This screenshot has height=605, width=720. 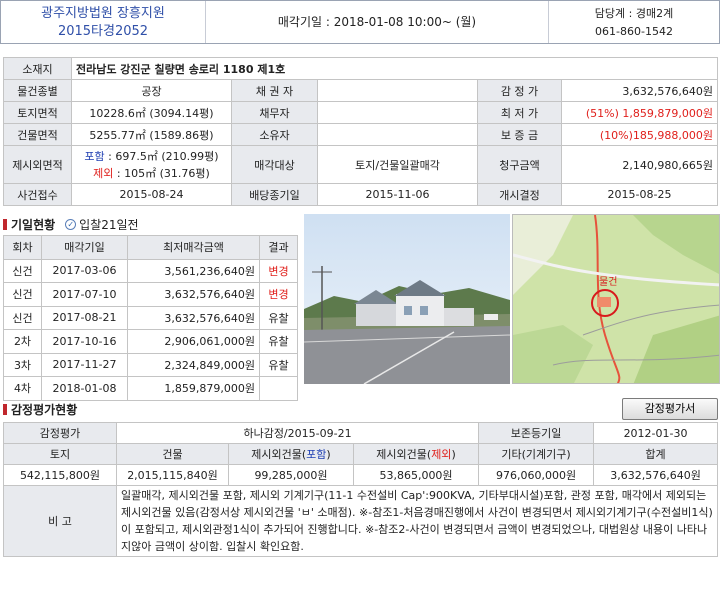 What do you see at coordinates (639, 112) in the screenshot?
I see `min-price-value: (51%) 1,859,879,000원` at bounding box center [639, 112].